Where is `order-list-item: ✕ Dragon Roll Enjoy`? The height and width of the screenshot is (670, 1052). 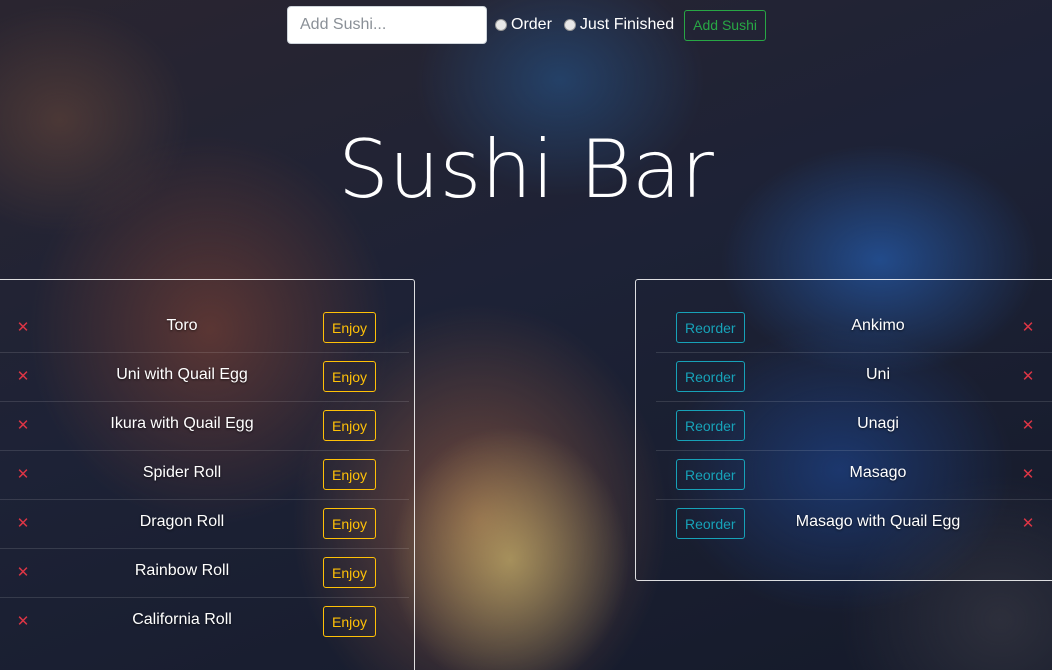
order-list-item: ✕ Dragon Roll Enjoy is located at coordinates (204, 524).